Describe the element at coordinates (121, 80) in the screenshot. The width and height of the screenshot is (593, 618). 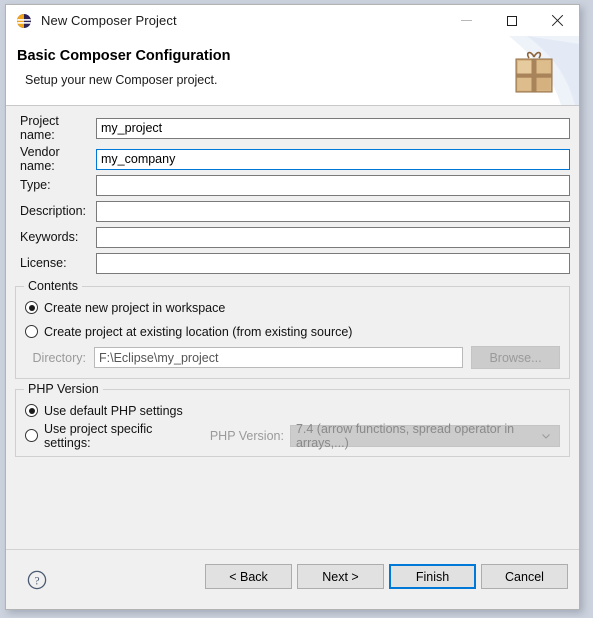
I see `page-subtitle: Setup your new Composer project.` at that location.